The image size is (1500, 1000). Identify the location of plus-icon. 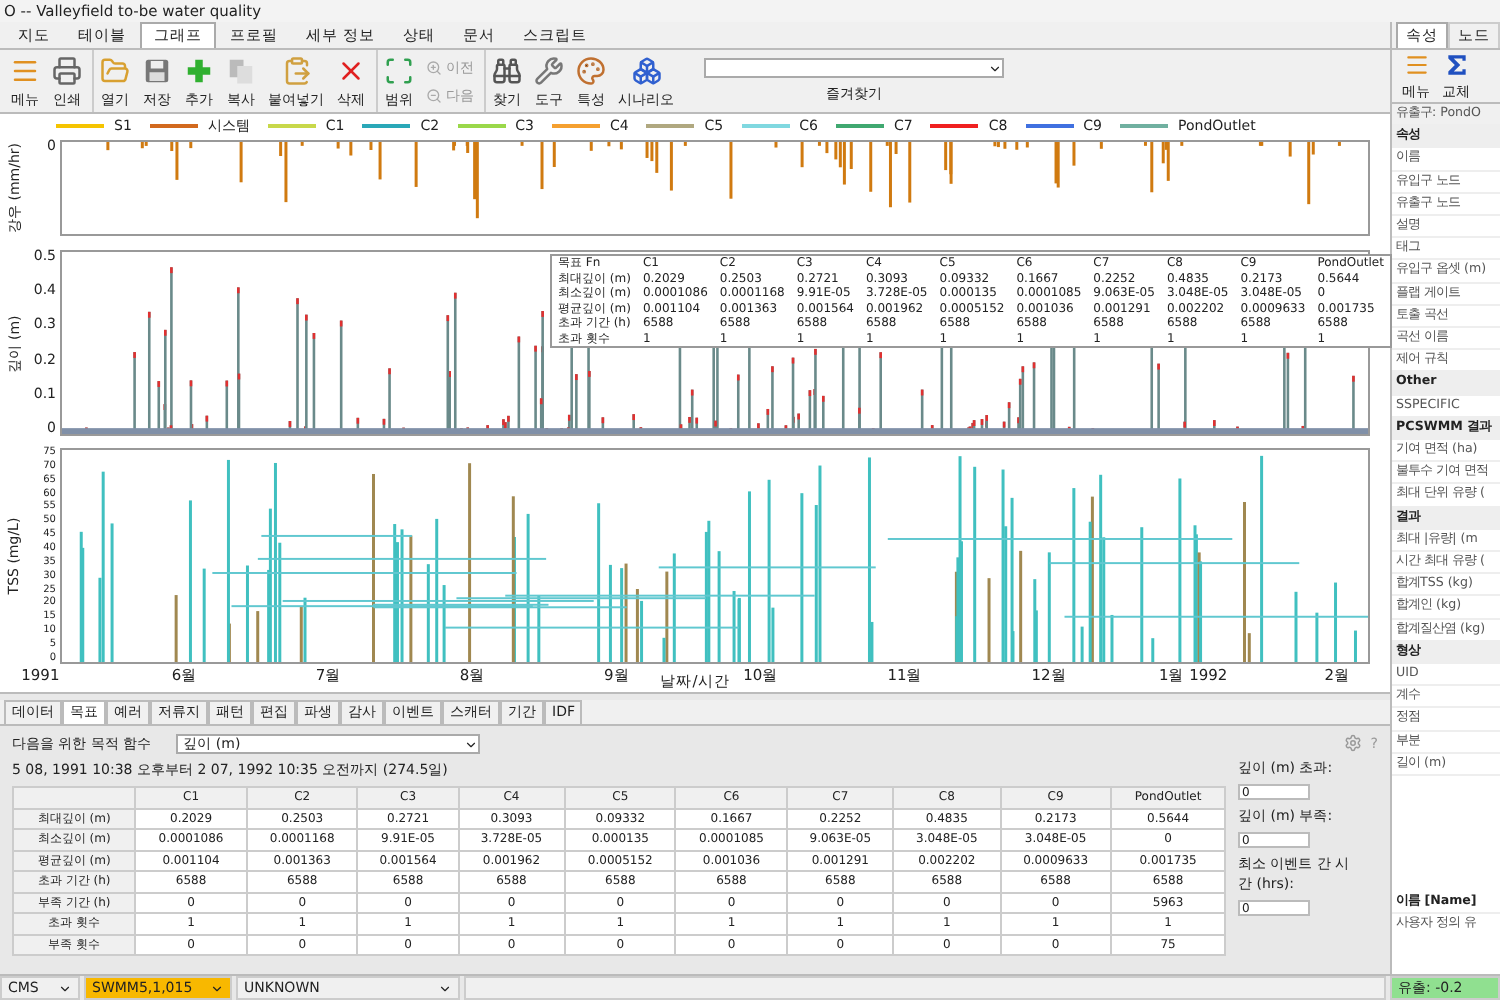
(199, 70).